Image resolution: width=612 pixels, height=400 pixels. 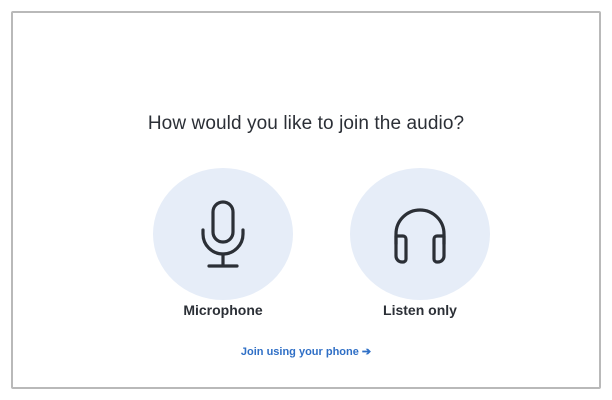 I want to click on listen-only-option: Listen only, so click(x=420, y=250).